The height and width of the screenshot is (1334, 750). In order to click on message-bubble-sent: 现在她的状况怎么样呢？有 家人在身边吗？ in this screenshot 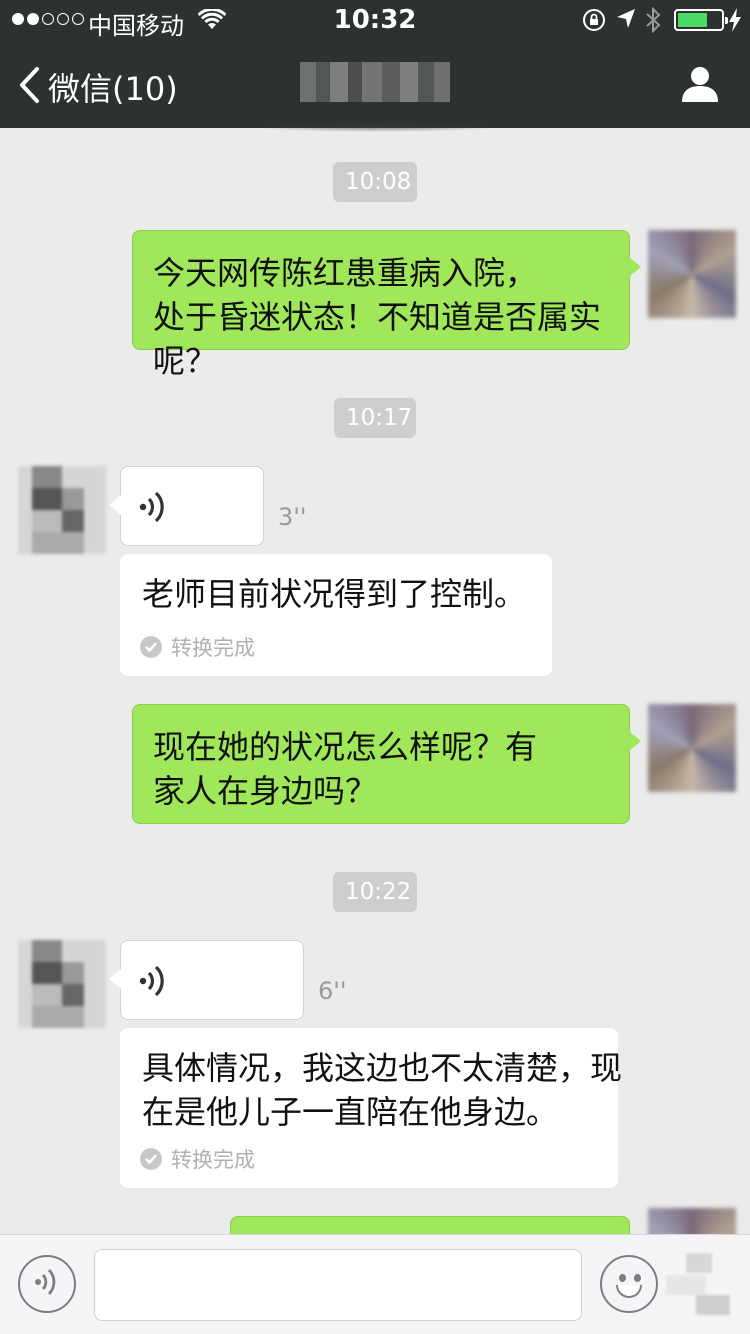, I will do `click(386, 764)`.